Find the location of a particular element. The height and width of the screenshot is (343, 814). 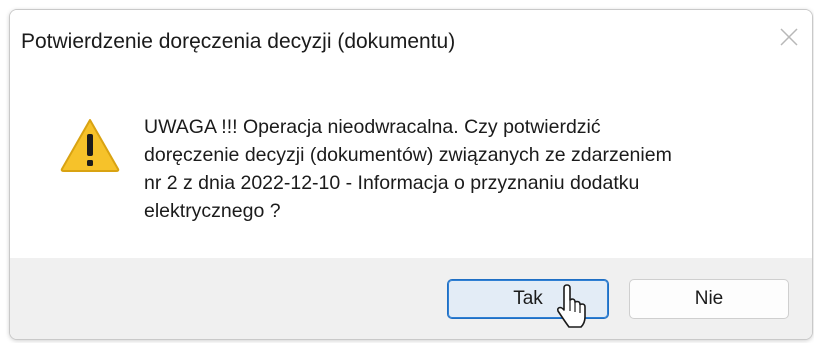

close-button is located at coordinates (789, 37).